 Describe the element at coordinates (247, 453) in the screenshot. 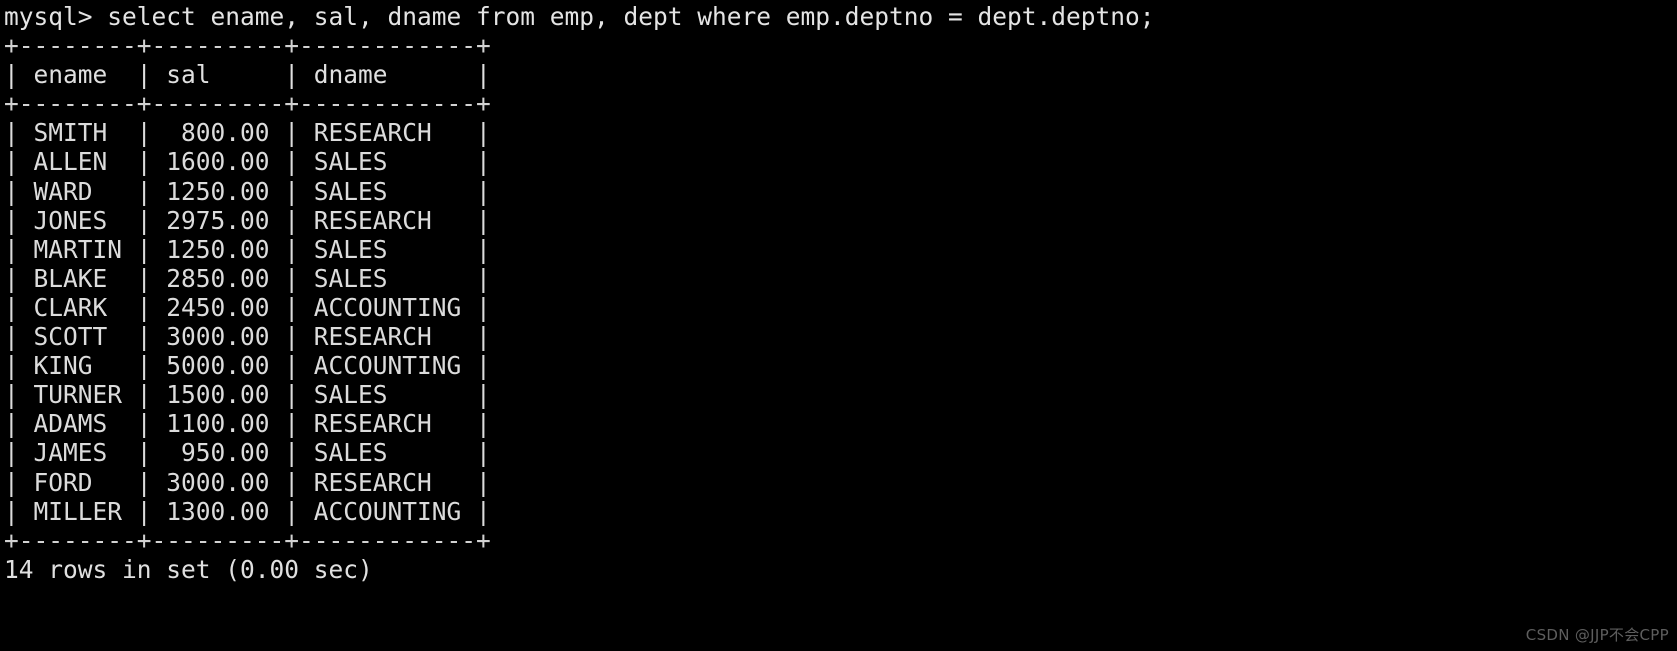

I see `table-row: | JAMES | 950.00 | SALES |` at that location.